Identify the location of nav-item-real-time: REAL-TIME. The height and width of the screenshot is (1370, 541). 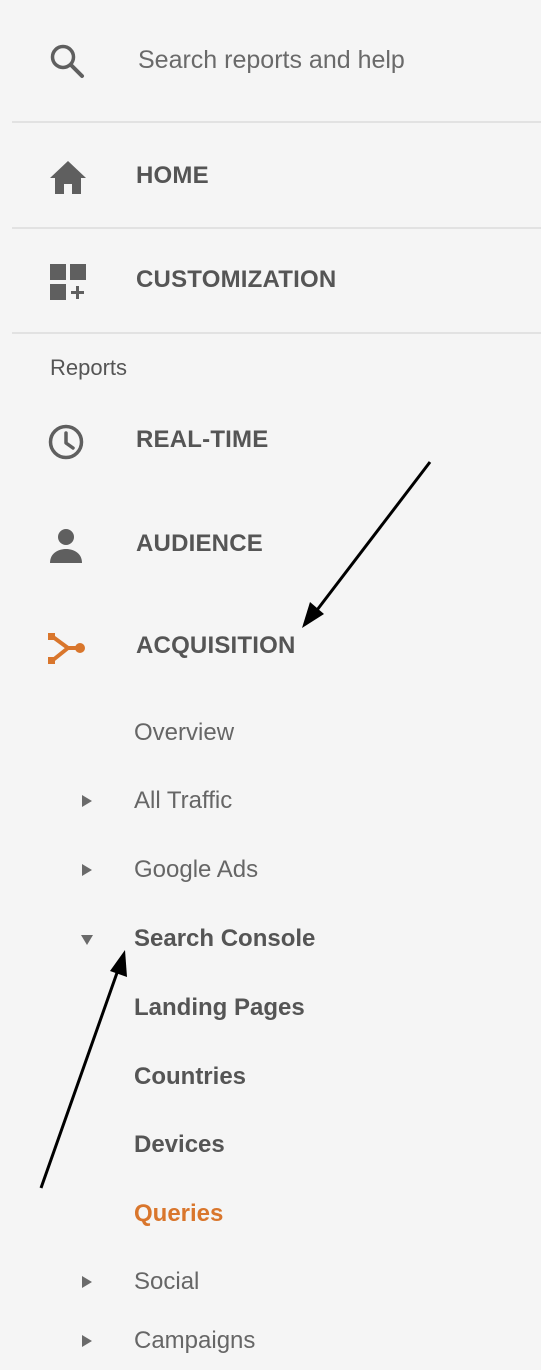
(270, 441).